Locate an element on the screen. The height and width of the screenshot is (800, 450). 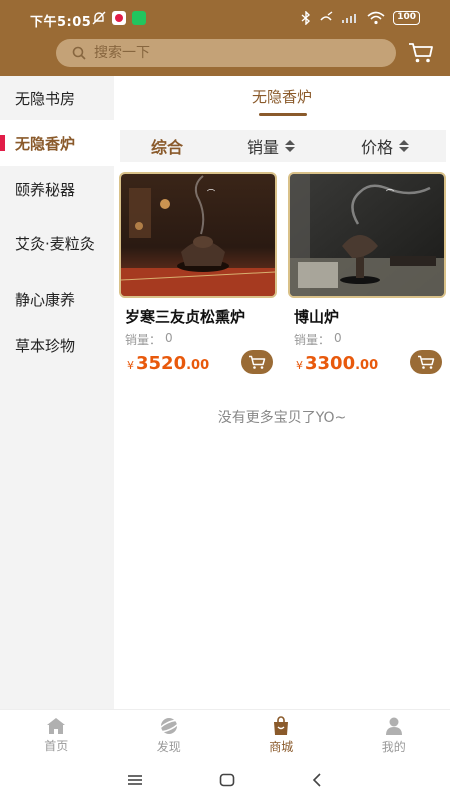
mute-bell-icon is located at coordinates (99, 18).